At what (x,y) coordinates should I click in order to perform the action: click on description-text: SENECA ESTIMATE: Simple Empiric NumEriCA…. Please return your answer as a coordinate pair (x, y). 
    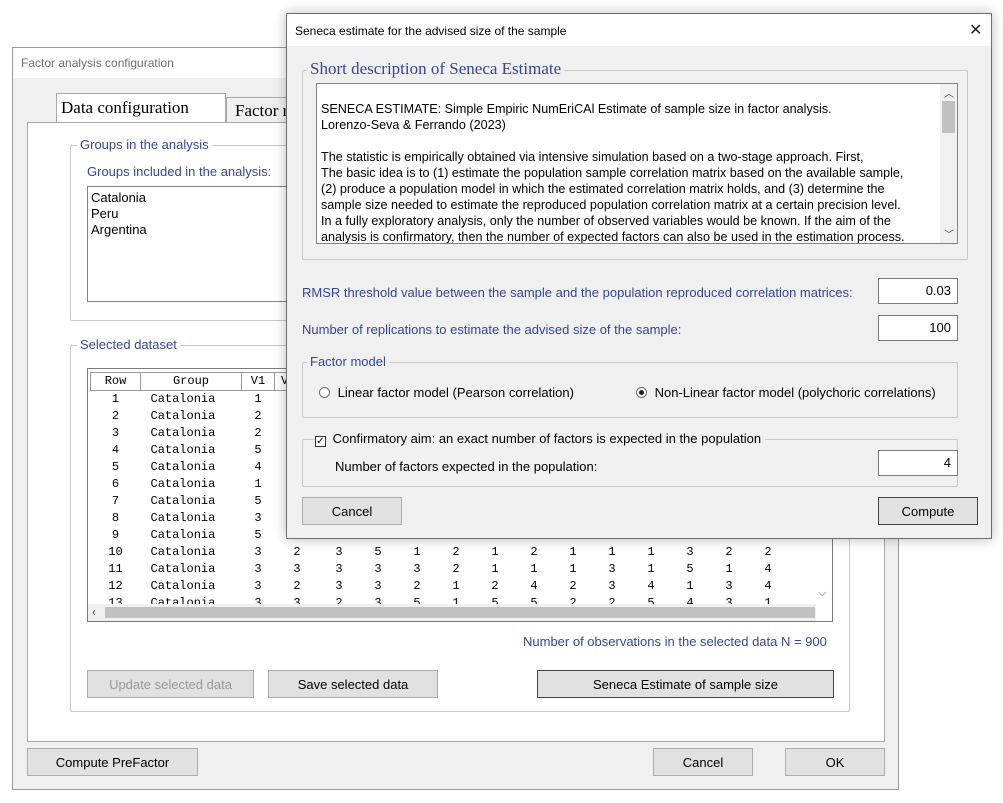
    Looking at the image, I should click on (613, 172).